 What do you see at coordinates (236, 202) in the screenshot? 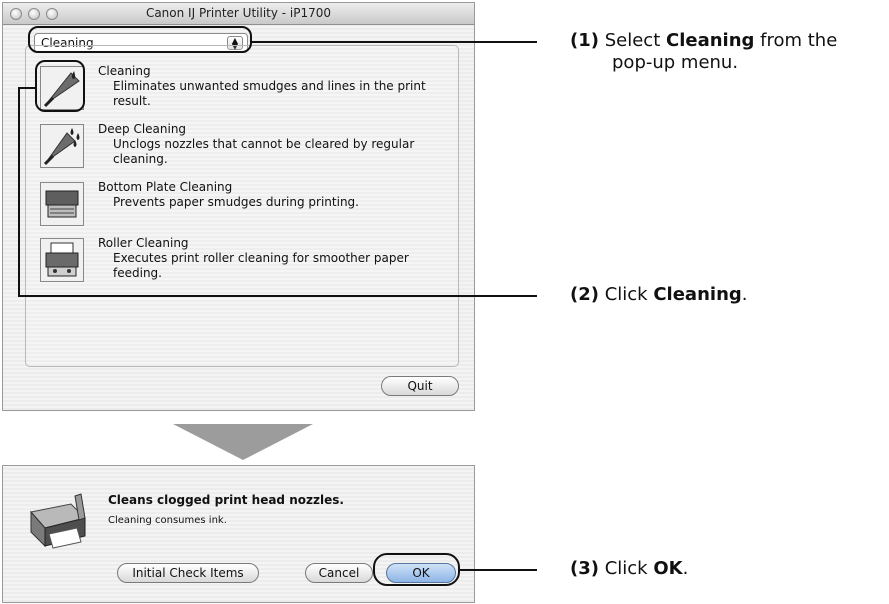
I see `item-description: Prevents paper smudges during printing.` at bounding box center [236, 202].